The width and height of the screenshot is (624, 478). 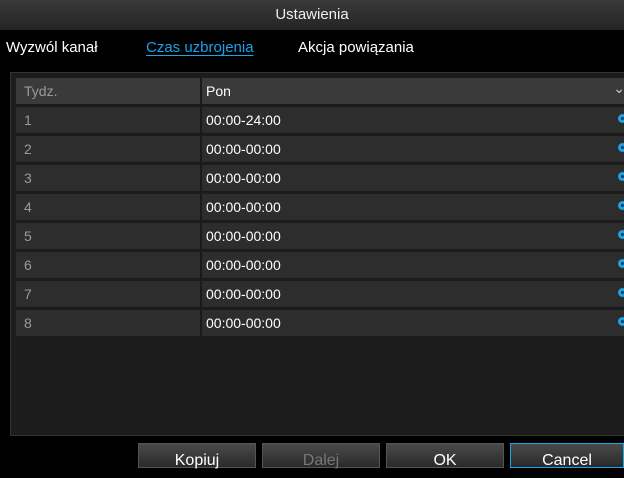 I want to click on button-bar: Kopiuj Dalej OK Cancel, so click(x=312, y=454).